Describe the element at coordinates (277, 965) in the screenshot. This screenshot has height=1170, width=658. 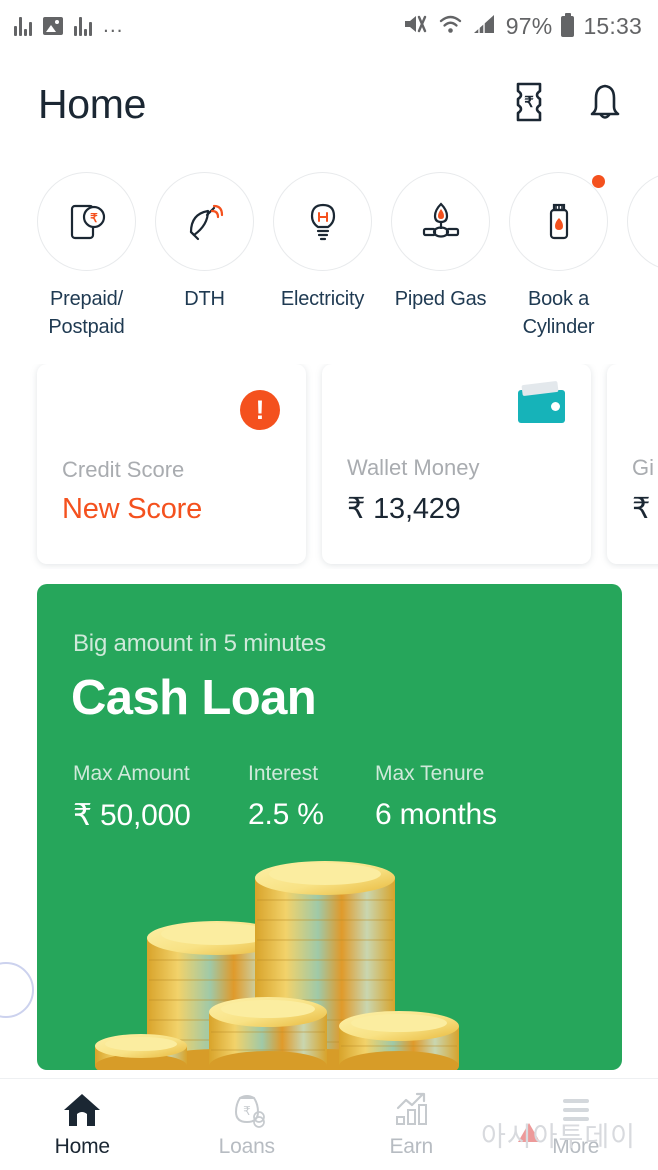
I see `gold-coin-stacks-illustration` at that location.